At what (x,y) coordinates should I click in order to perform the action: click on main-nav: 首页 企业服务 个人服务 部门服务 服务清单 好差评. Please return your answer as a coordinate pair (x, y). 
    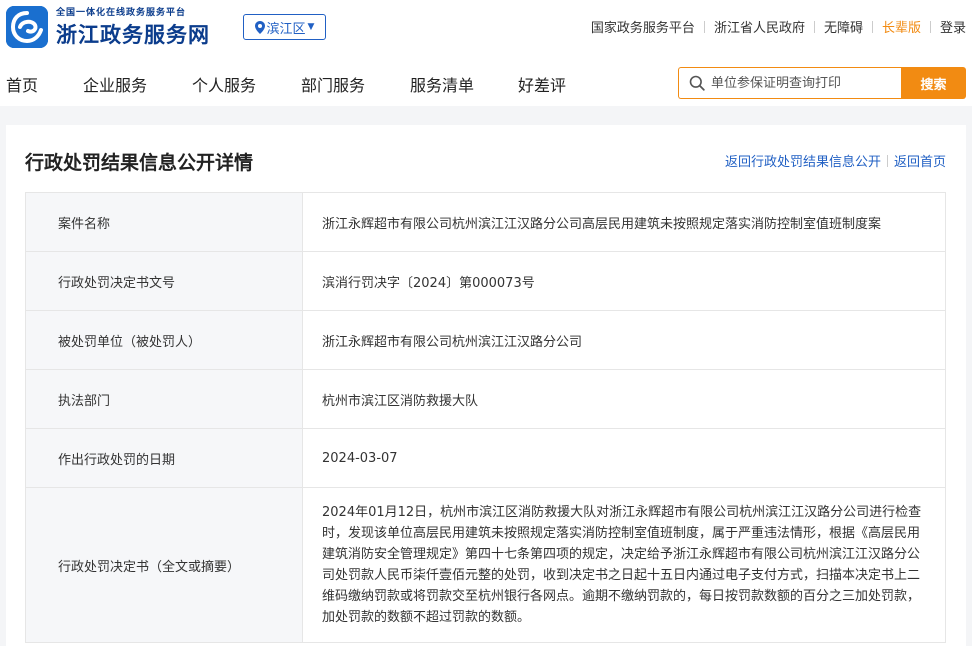
    Looking at the image, I should click on (286, 84).